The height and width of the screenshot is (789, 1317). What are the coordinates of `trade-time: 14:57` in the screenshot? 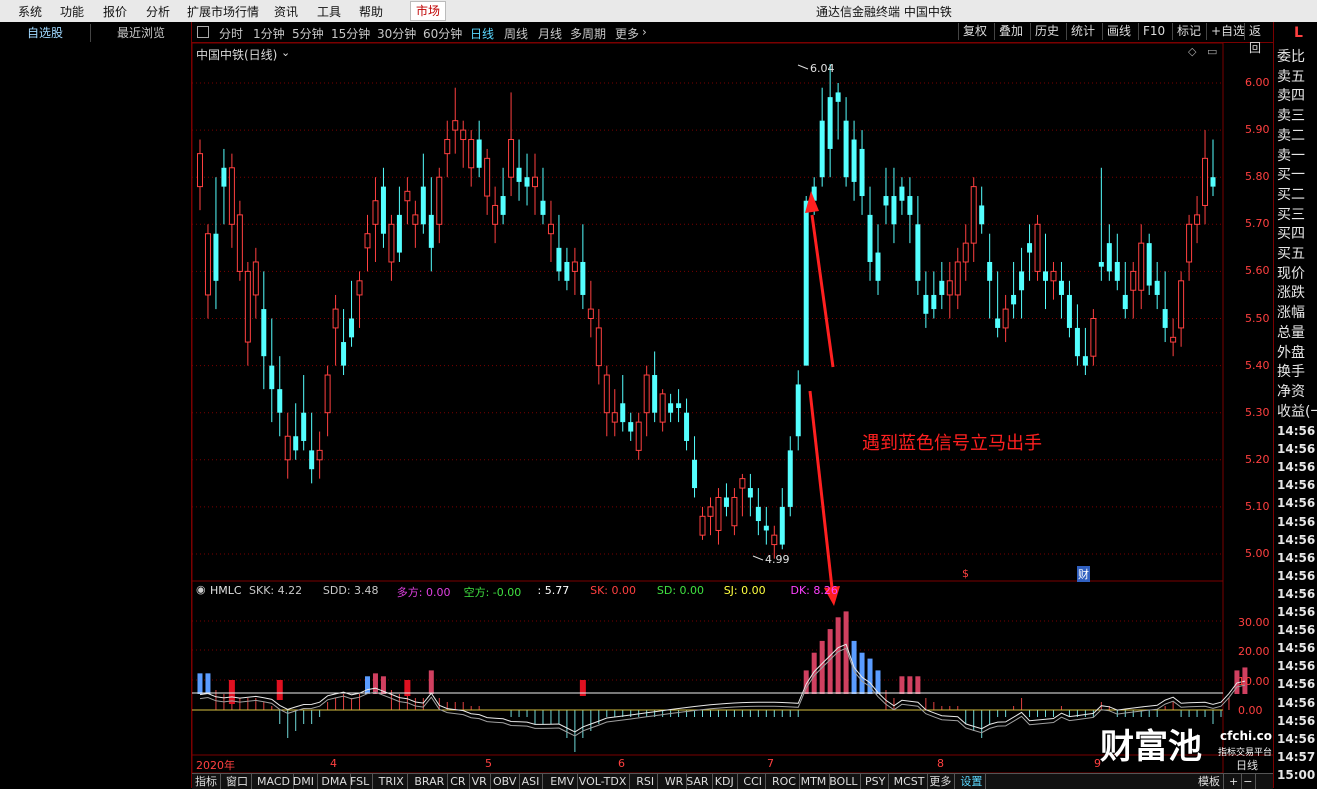 It's located at (1296, 756).